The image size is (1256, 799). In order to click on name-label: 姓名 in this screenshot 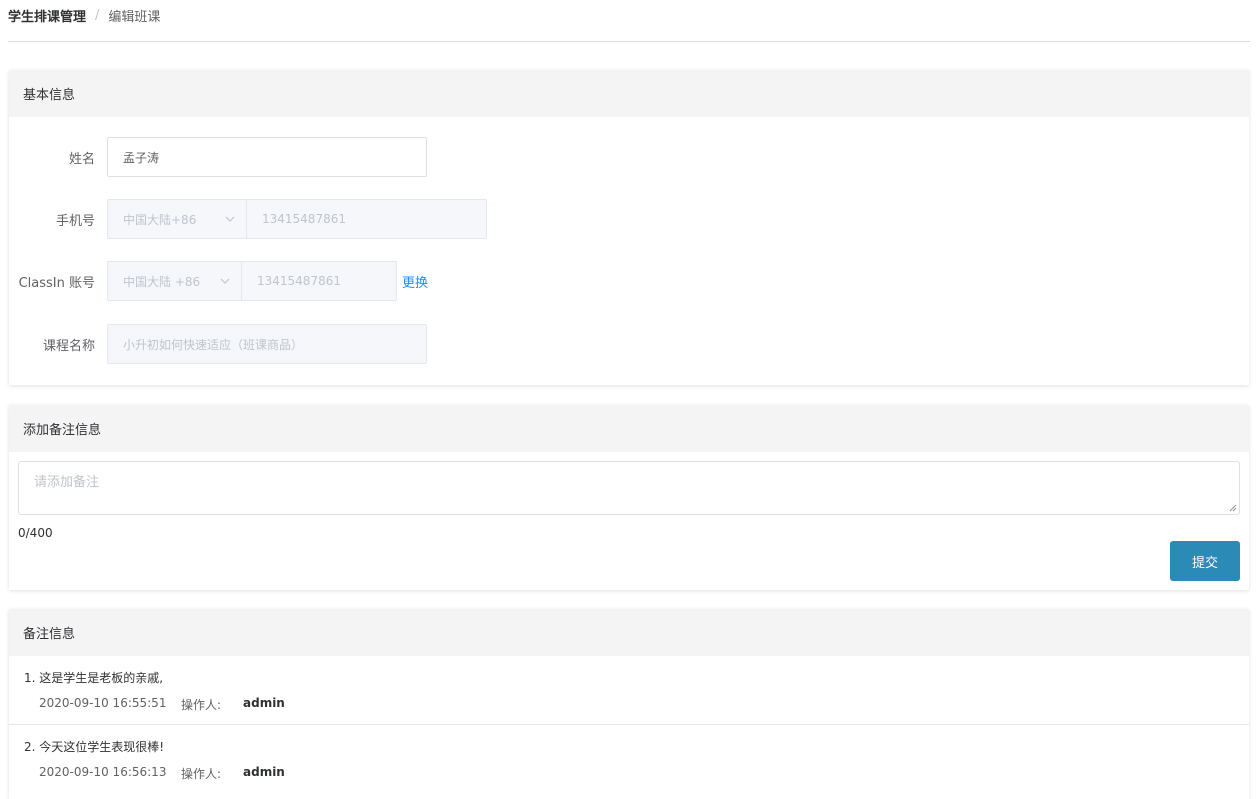, I will do `click(81, 159)`.